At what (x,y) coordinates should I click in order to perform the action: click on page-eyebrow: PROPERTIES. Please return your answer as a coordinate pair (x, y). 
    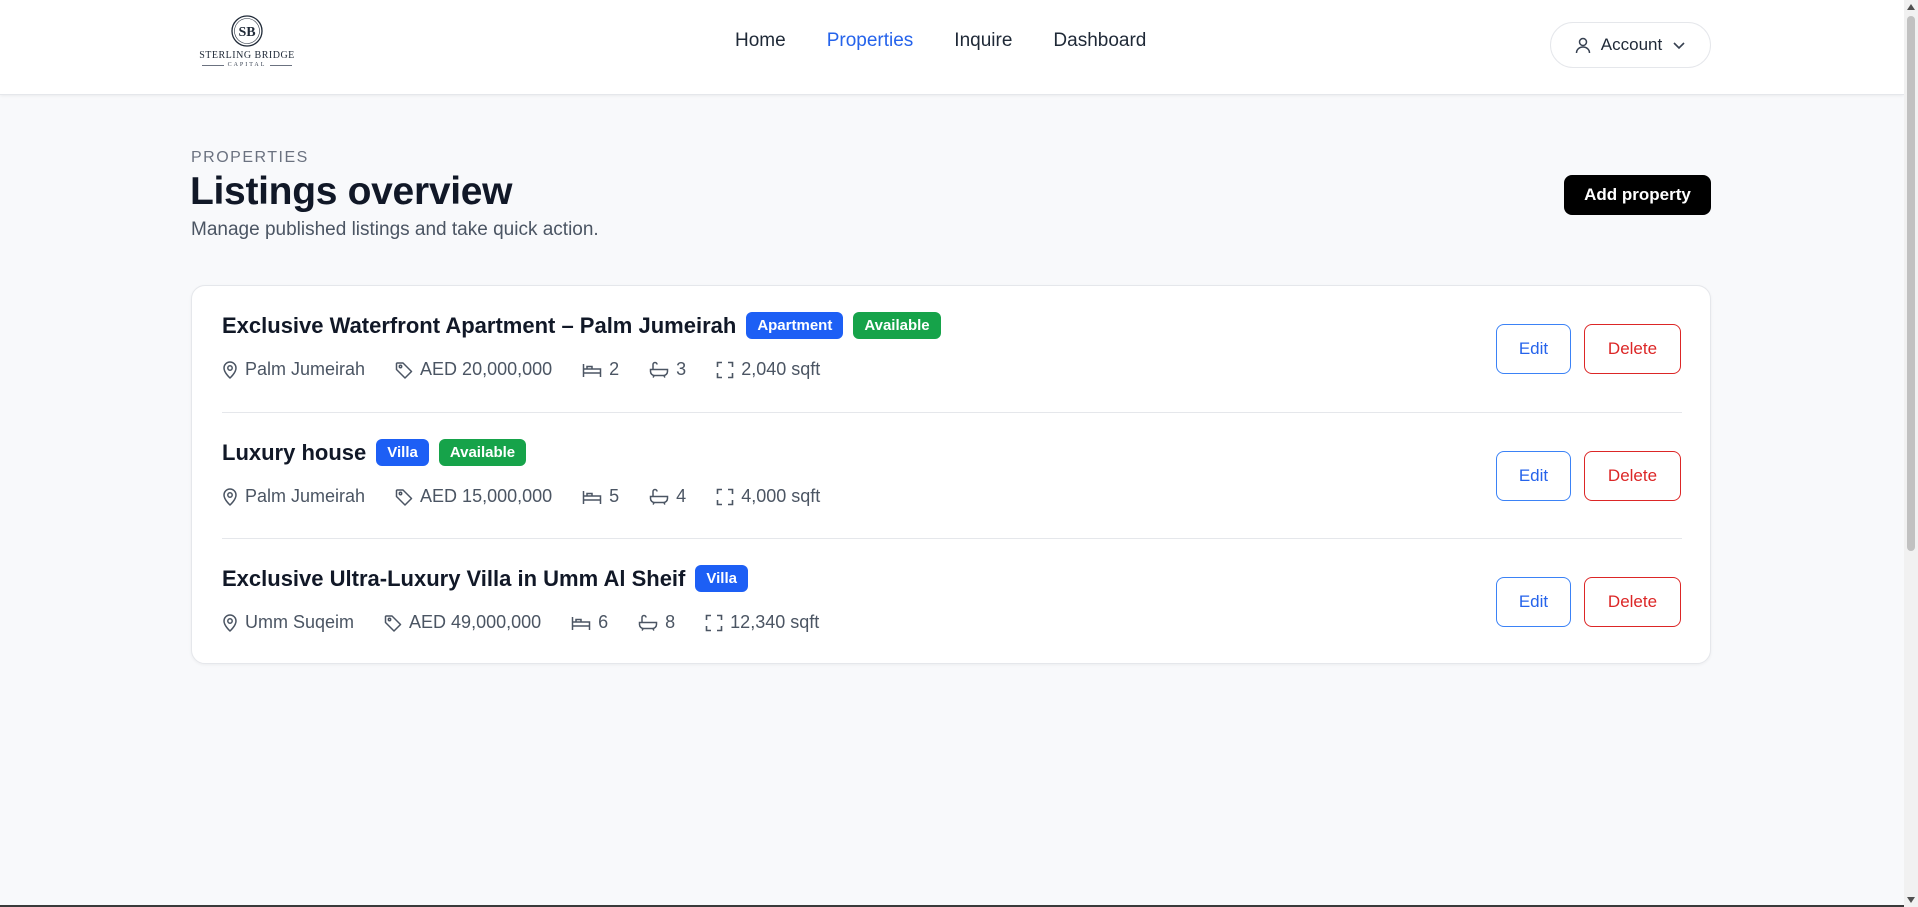
    Looking at the image, I should click on (250, 157).